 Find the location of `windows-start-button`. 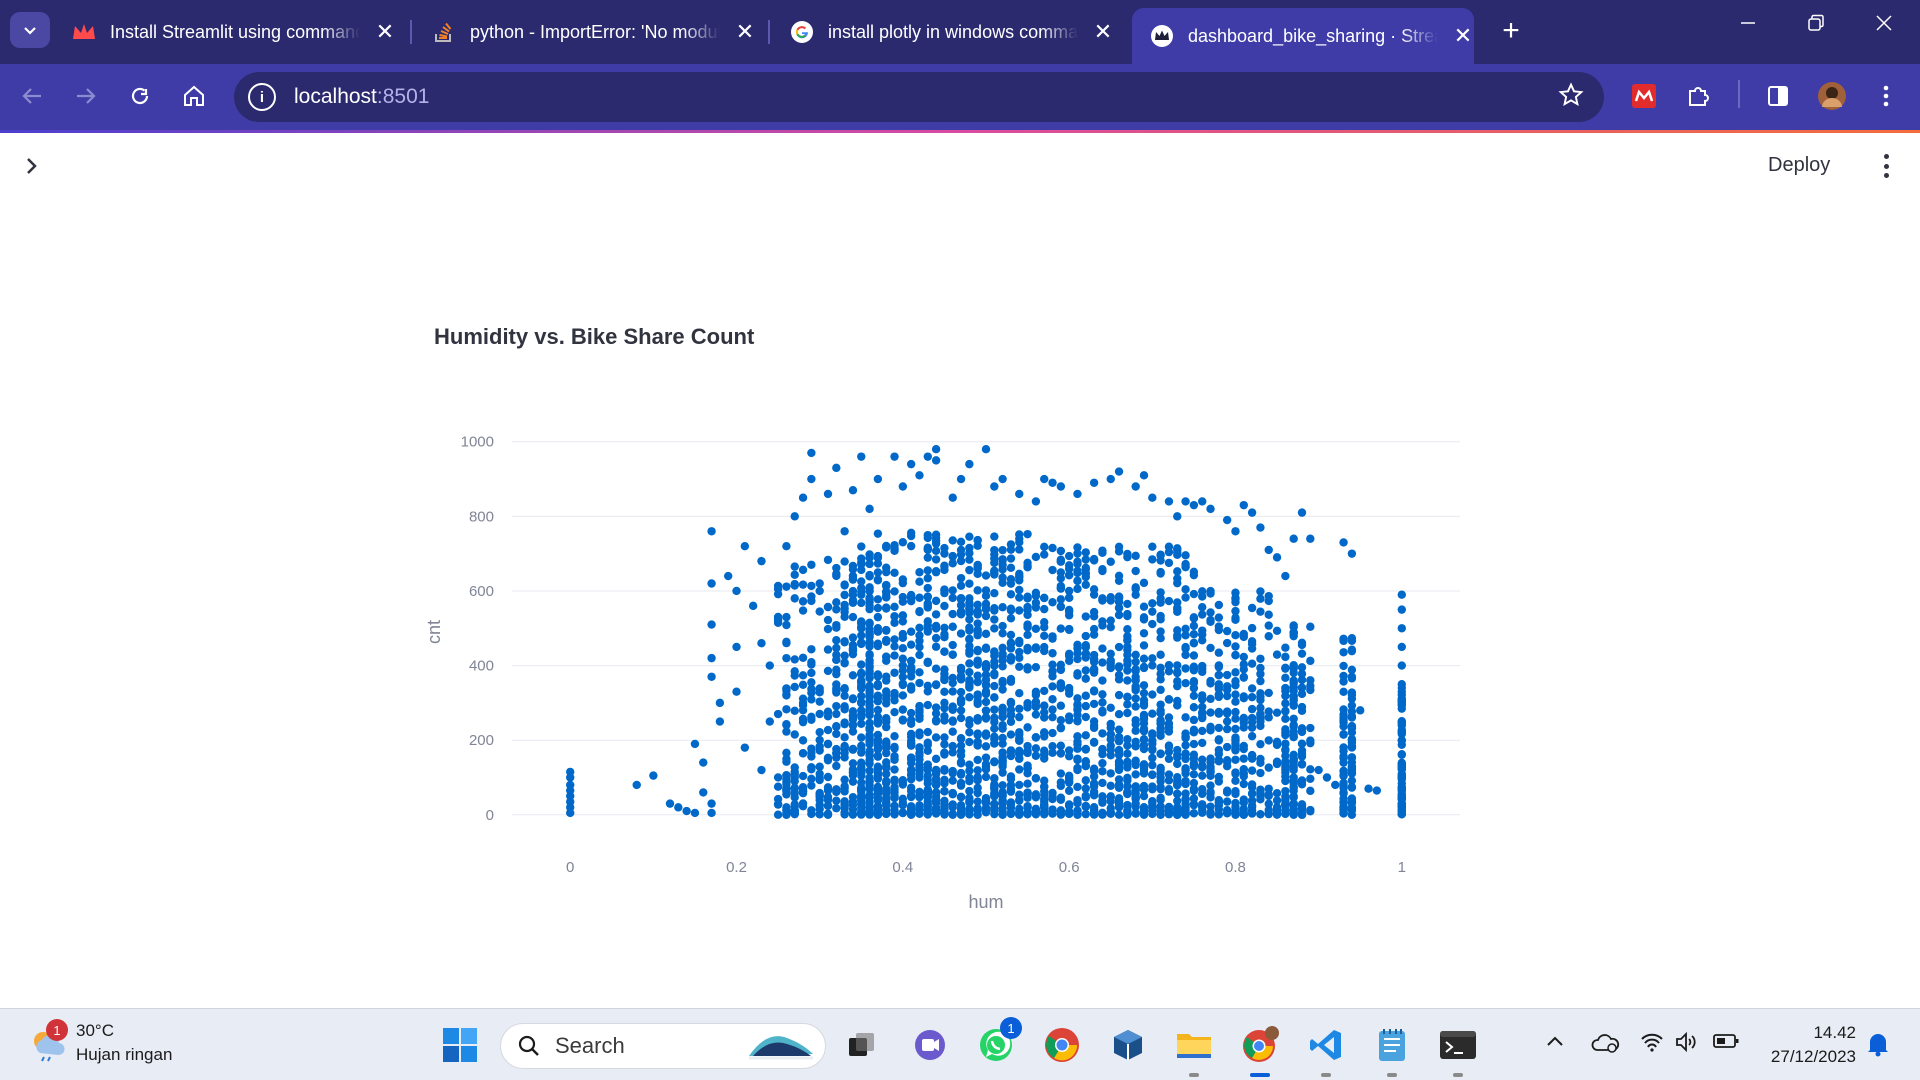

windows-start-button is located at coordinates (460, 1045).